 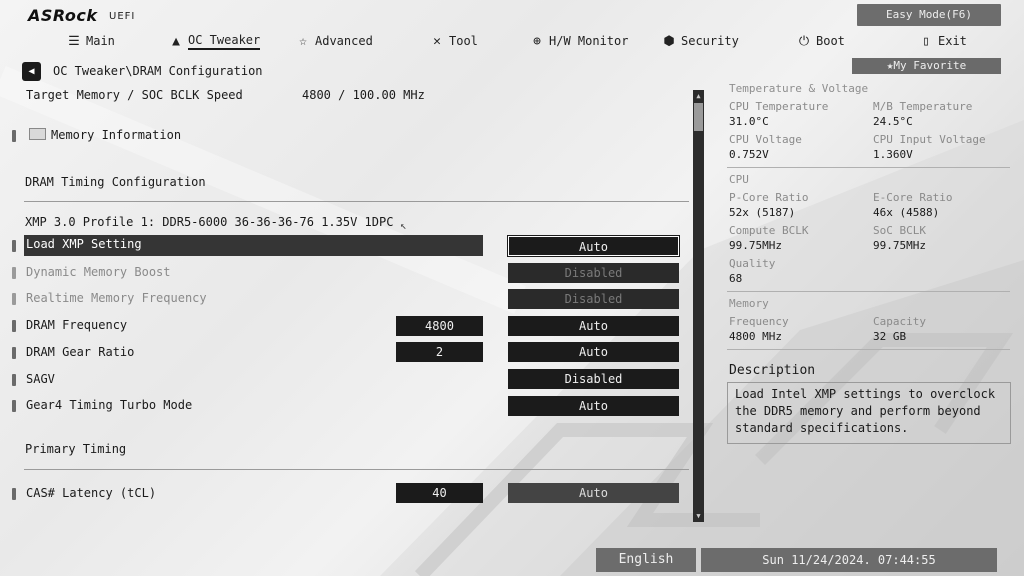 What do you see at coordinates (176, 41) in the screenshot?
I see `rocket-icon: ▲` at bounding box center [176, 41].